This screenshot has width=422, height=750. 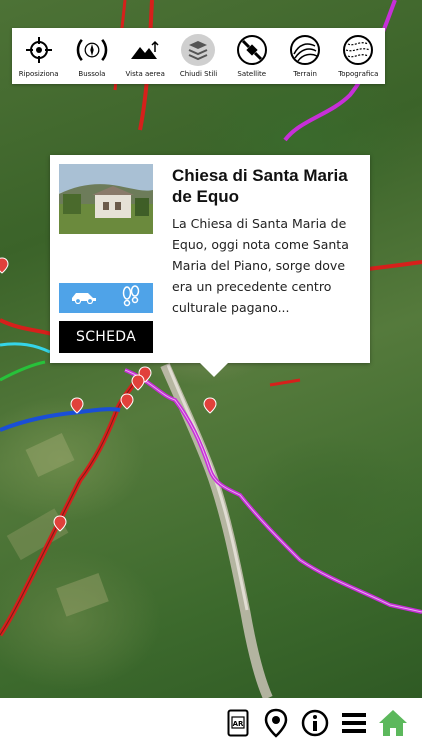 I want to click on scheda-button: SCHEDA, so click(x=106, y=337).